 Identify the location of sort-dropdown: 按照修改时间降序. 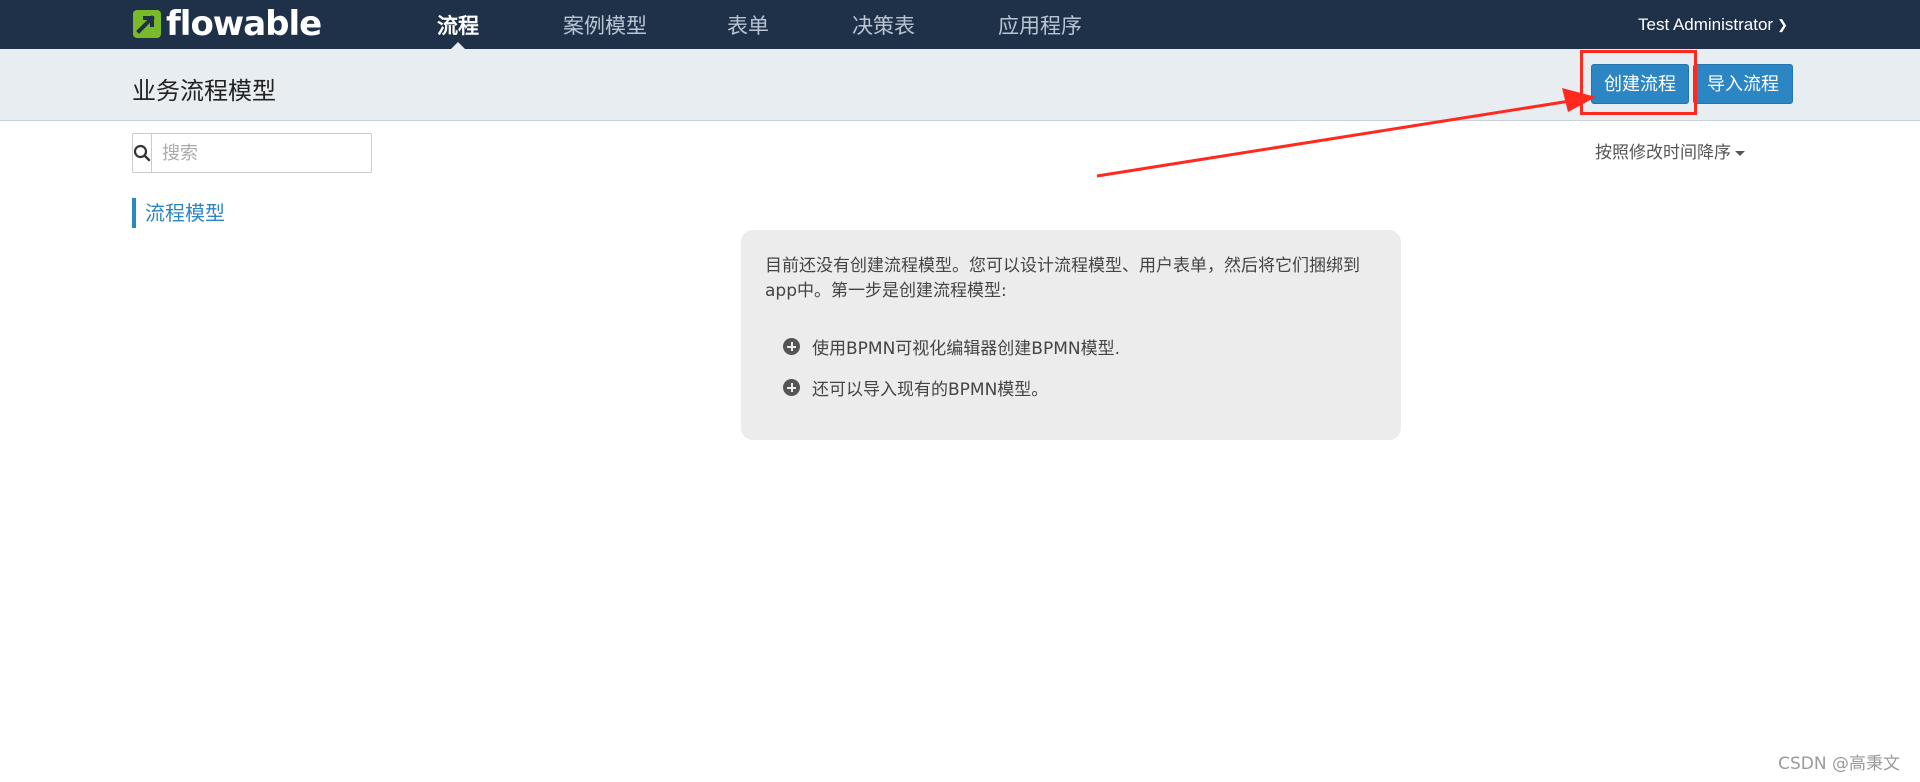
(1670, 150).